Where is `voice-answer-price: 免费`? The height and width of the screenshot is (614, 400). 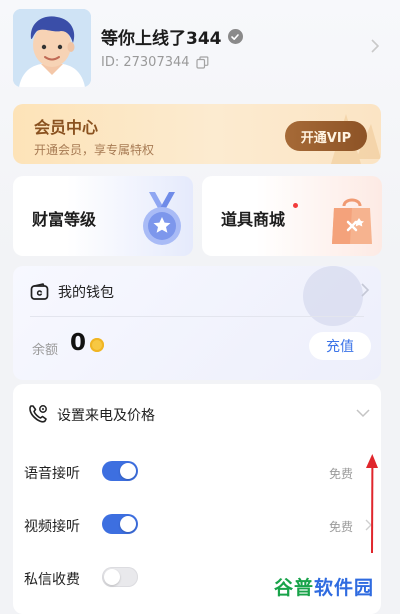
voice-answer-price: 免费 is located at coordinates (341, 474).